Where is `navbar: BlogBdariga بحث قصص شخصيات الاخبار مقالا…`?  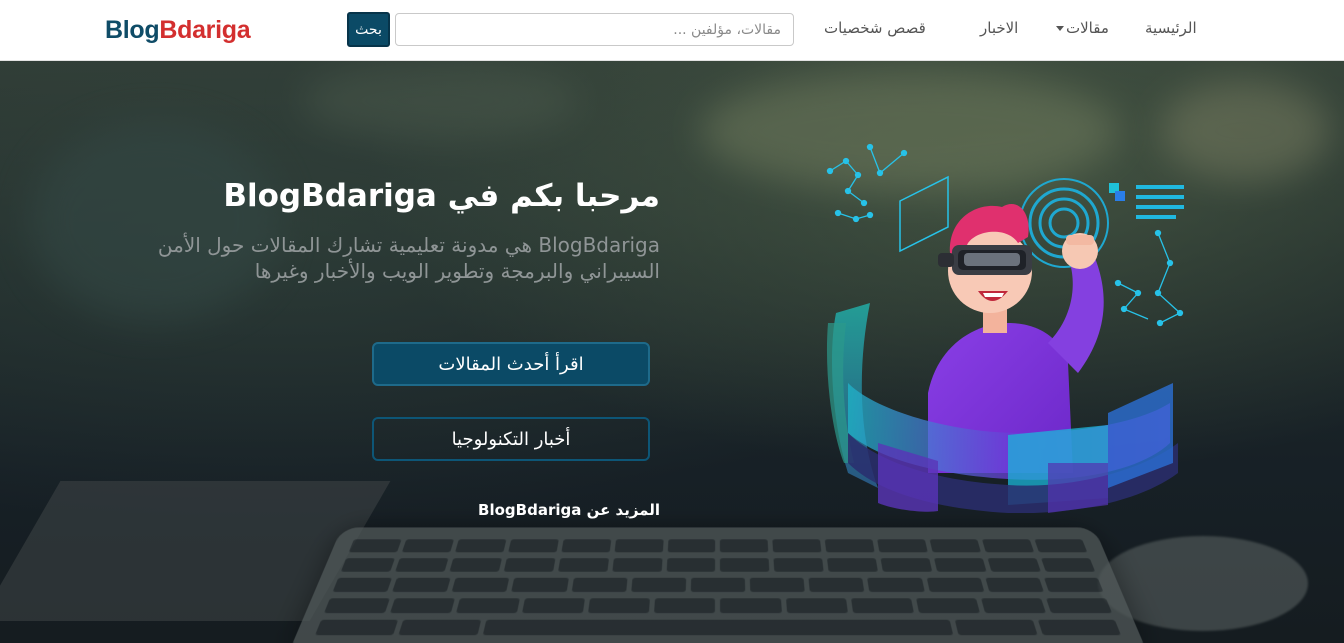
navbar: BlogBdariga بحث قصص شخصيات الاخبار مقالا… is located at coordinates (672, 30).